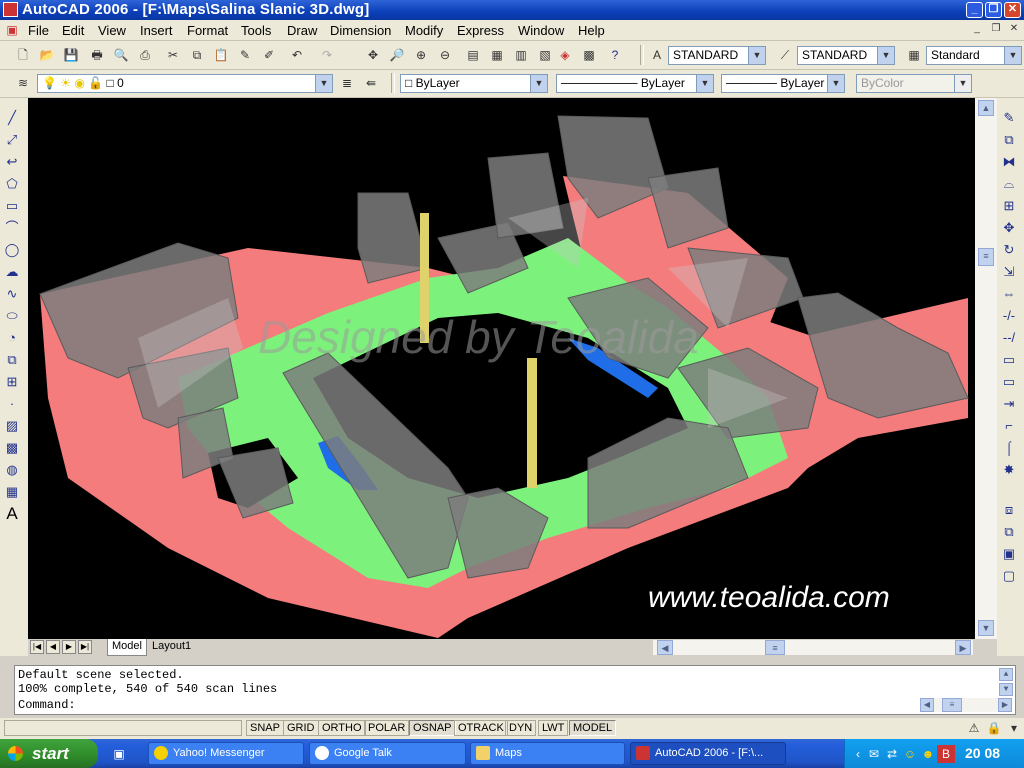 The height and width of the screenshot is (768, 1024). Describe the element at coordinates (327, 55) in the screenshot. I see `redo-icon: ↷` at that location.